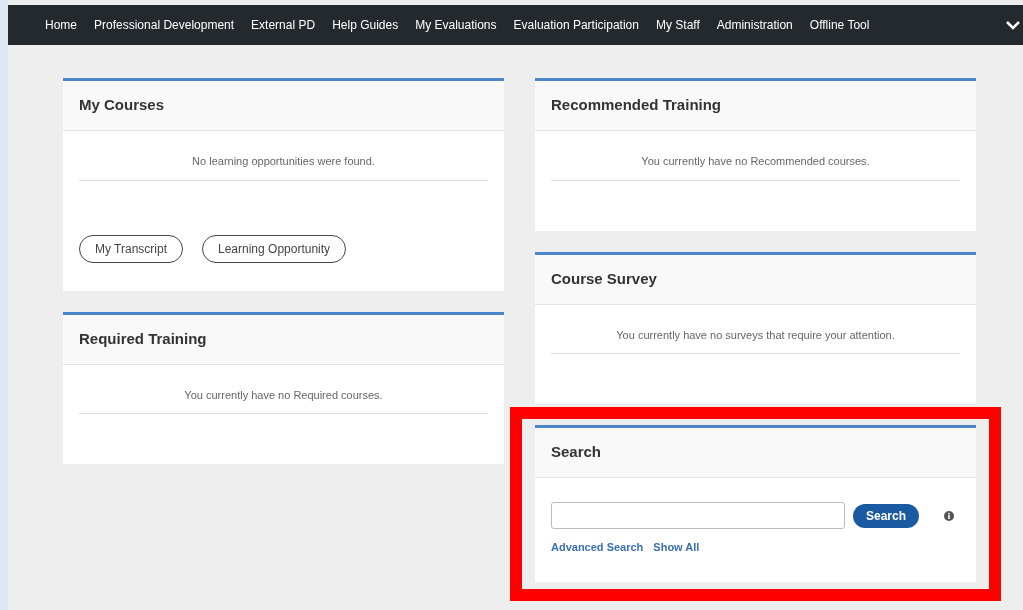  What do you see at coordinates (283, 156) in the screenshot?
I see `empty-message: No learning opportunities were found.` at bounding box center [283, 156].